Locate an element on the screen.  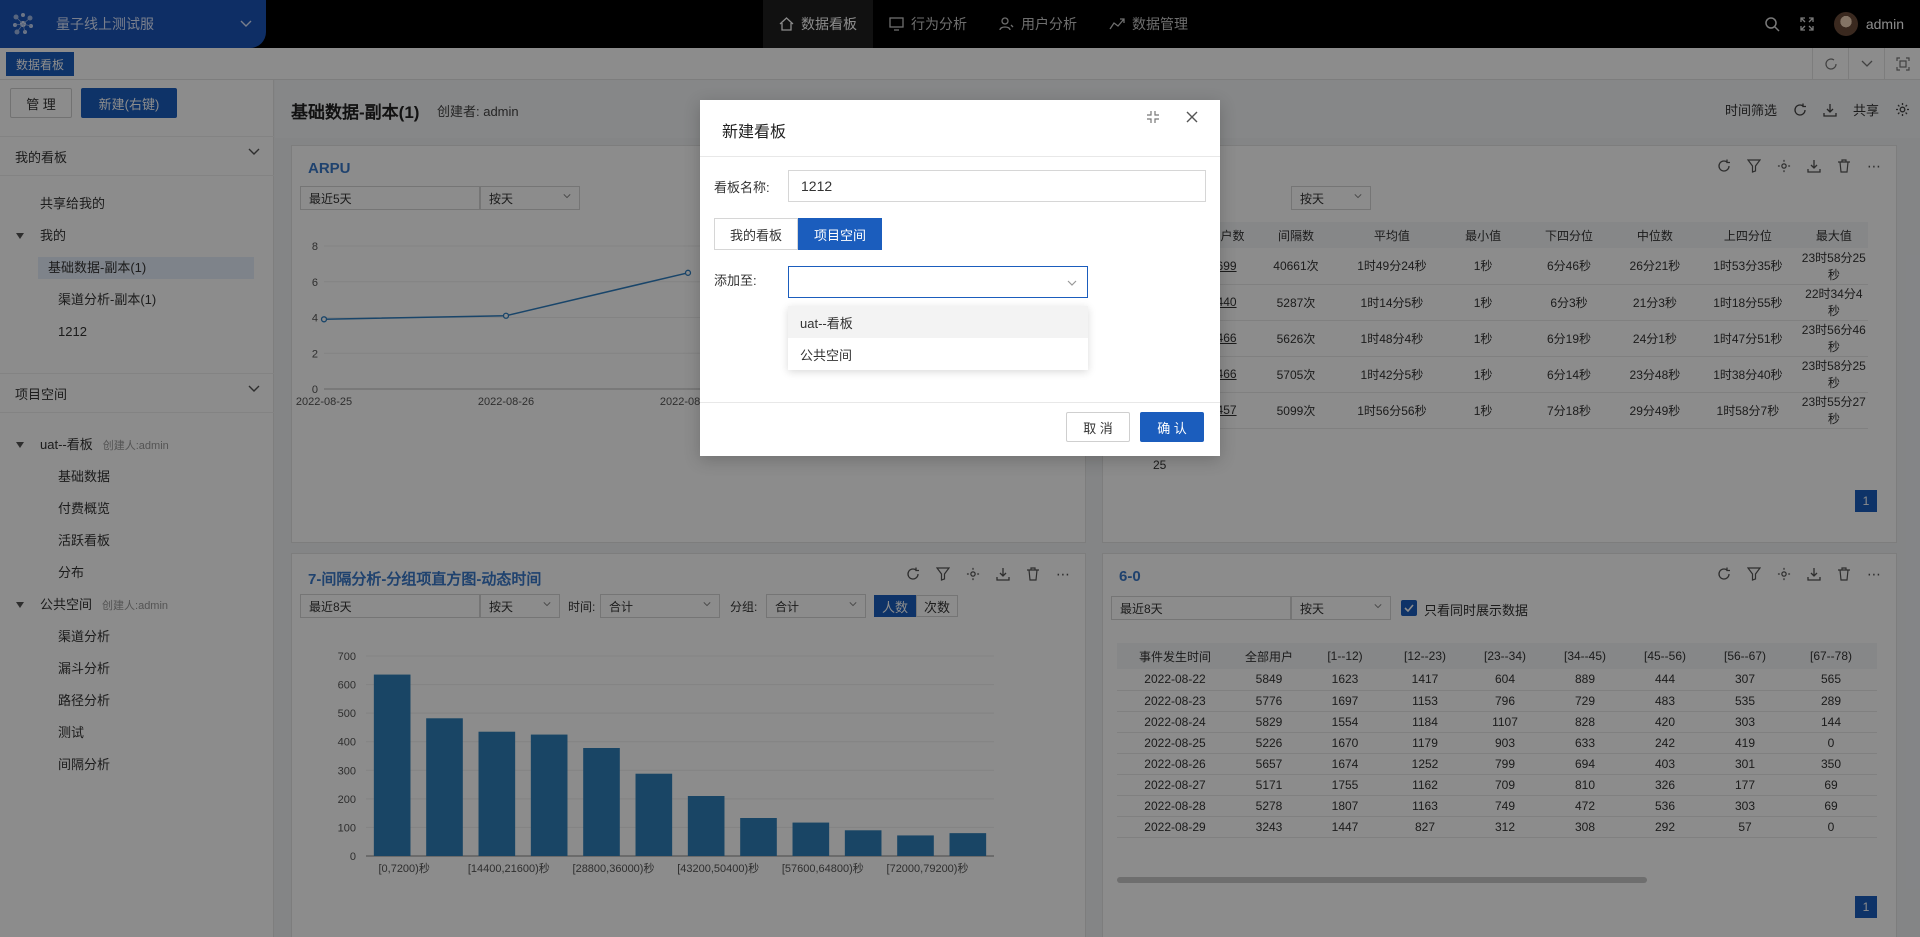
confirm-button: 确 认 is located at coordinates (1172, 427).